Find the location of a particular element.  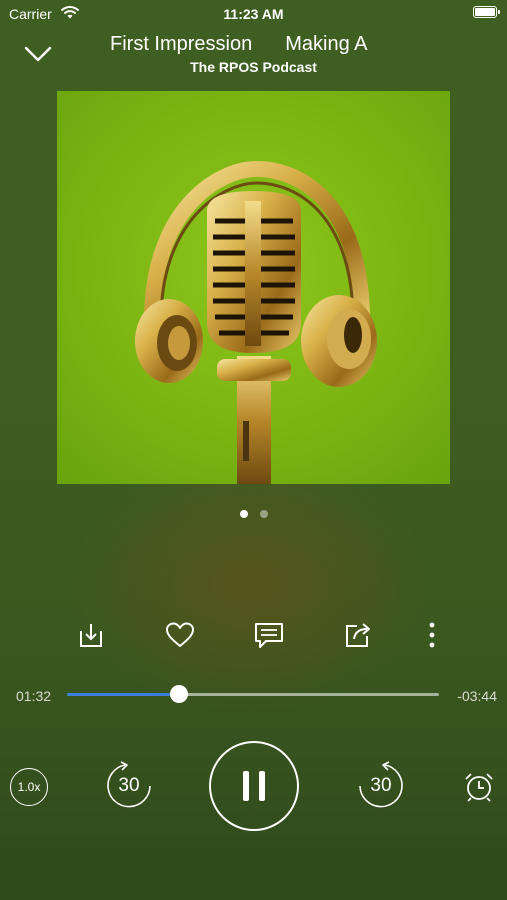

remaining-time: -03:44 is located at coordinates (477, 696).